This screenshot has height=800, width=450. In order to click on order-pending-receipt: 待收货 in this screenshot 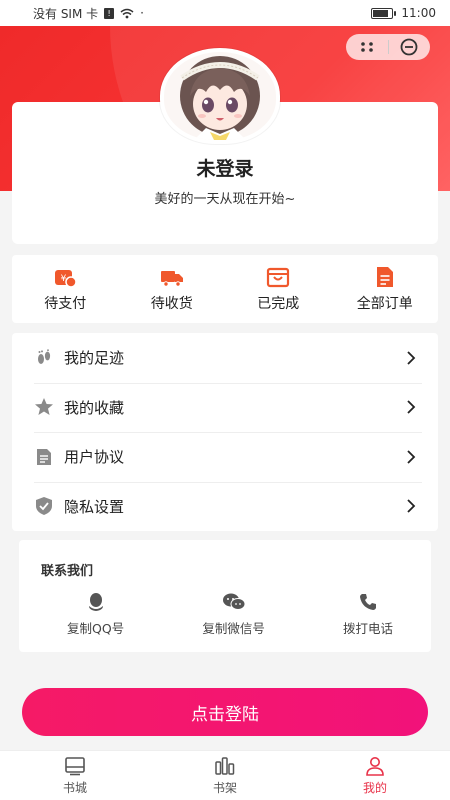, I will do `click(172, 289)`.